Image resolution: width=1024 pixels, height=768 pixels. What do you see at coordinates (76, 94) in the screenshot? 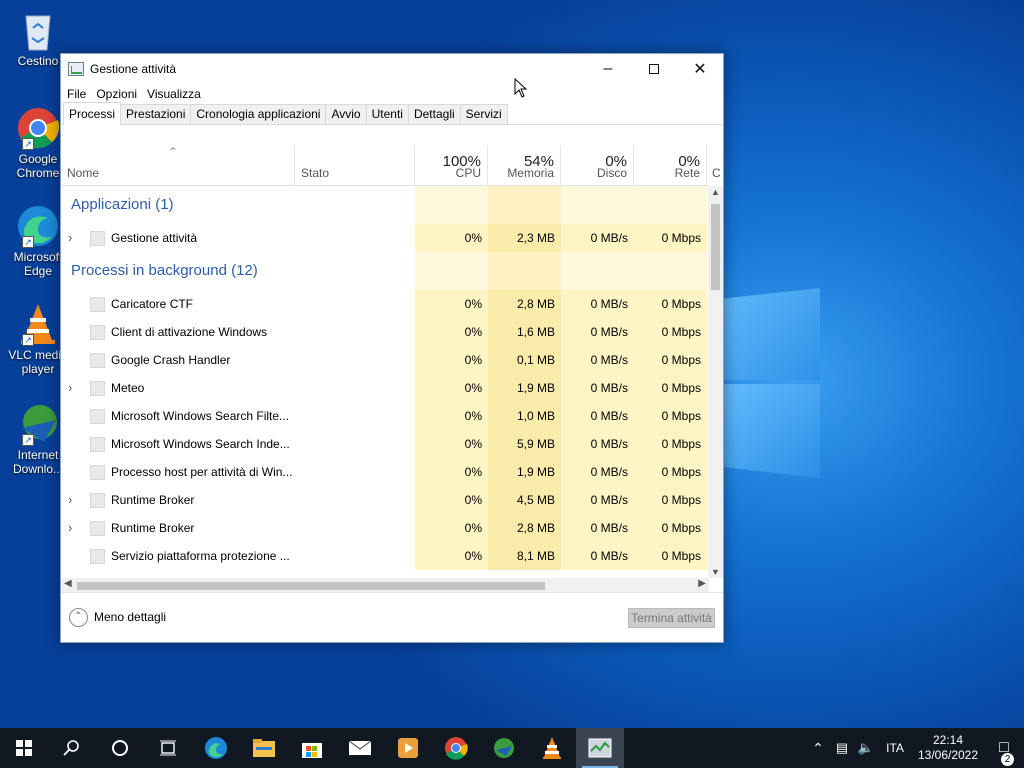
I see `menu-file: File` at bounding box center [76, 94].